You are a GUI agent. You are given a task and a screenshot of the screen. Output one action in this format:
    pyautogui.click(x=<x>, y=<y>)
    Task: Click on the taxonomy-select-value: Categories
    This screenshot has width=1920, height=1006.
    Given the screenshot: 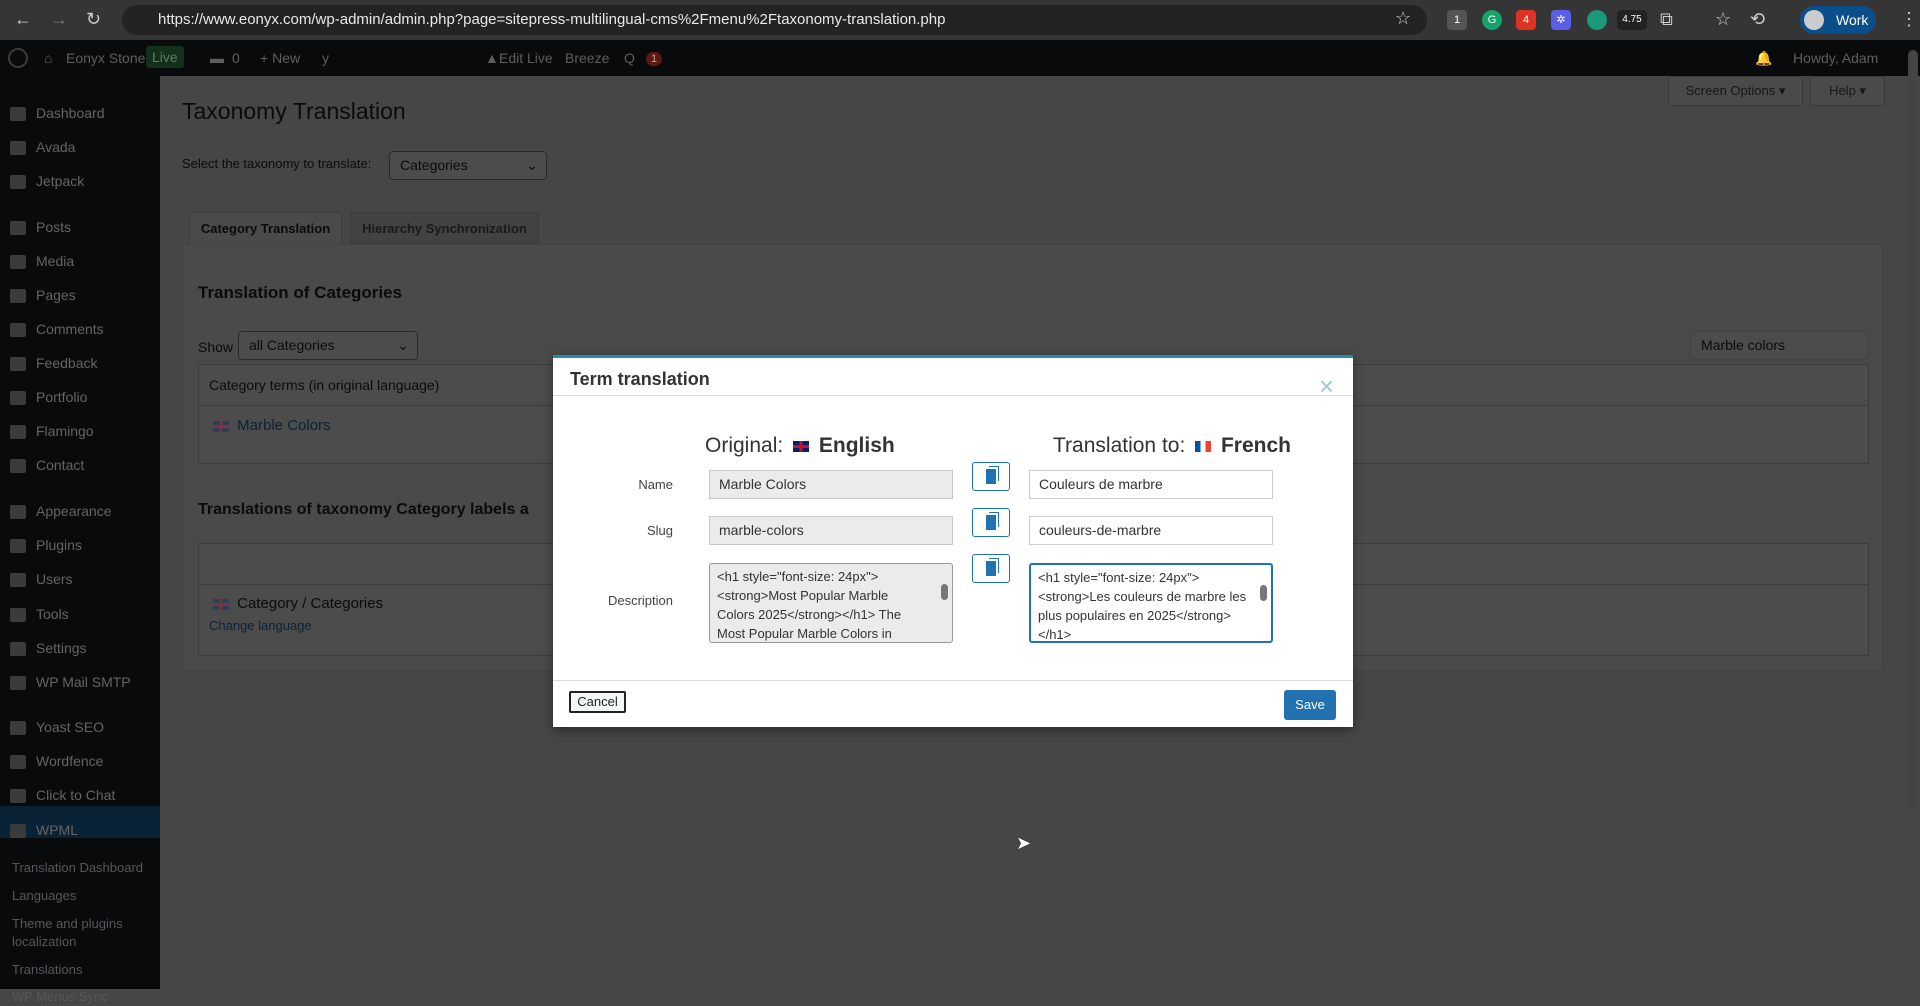 What is the action you would take?
    pyautogui.click(x=434, y=165)
    